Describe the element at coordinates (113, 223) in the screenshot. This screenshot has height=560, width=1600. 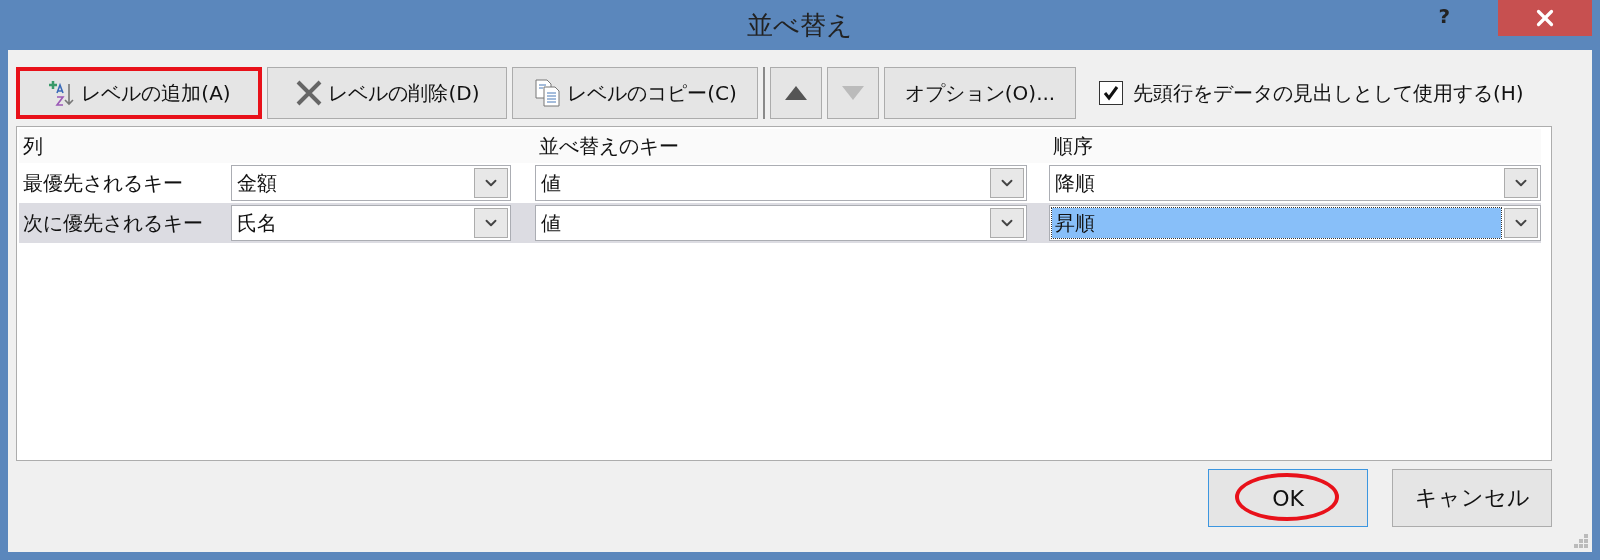
I see `row-label: 次に優先されるキー` at that location.